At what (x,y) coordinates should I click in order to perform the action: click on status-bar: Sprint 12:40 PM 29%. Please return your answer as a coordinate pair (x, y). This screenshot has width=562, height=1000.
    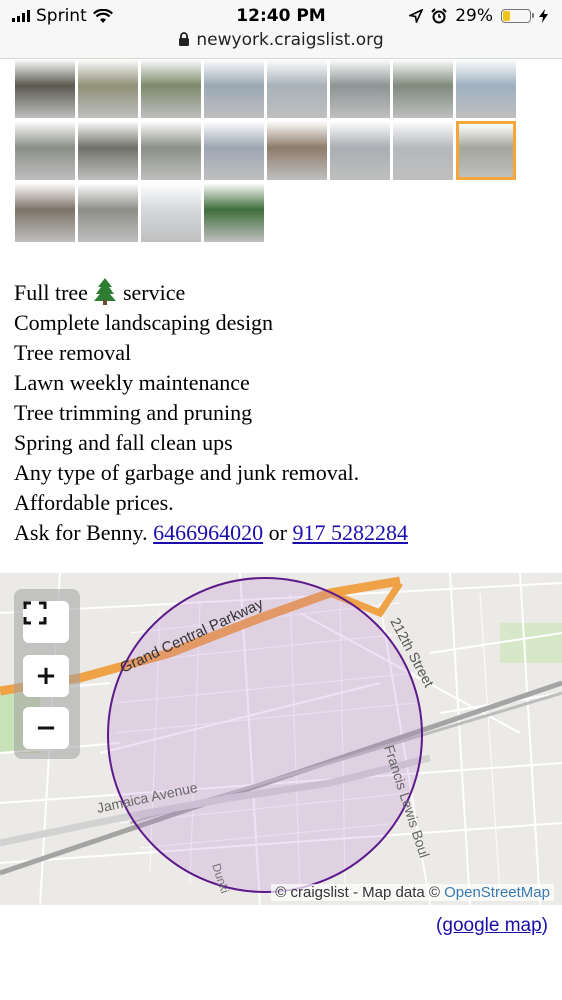
    Looking at the image, I should click on (281, 15).